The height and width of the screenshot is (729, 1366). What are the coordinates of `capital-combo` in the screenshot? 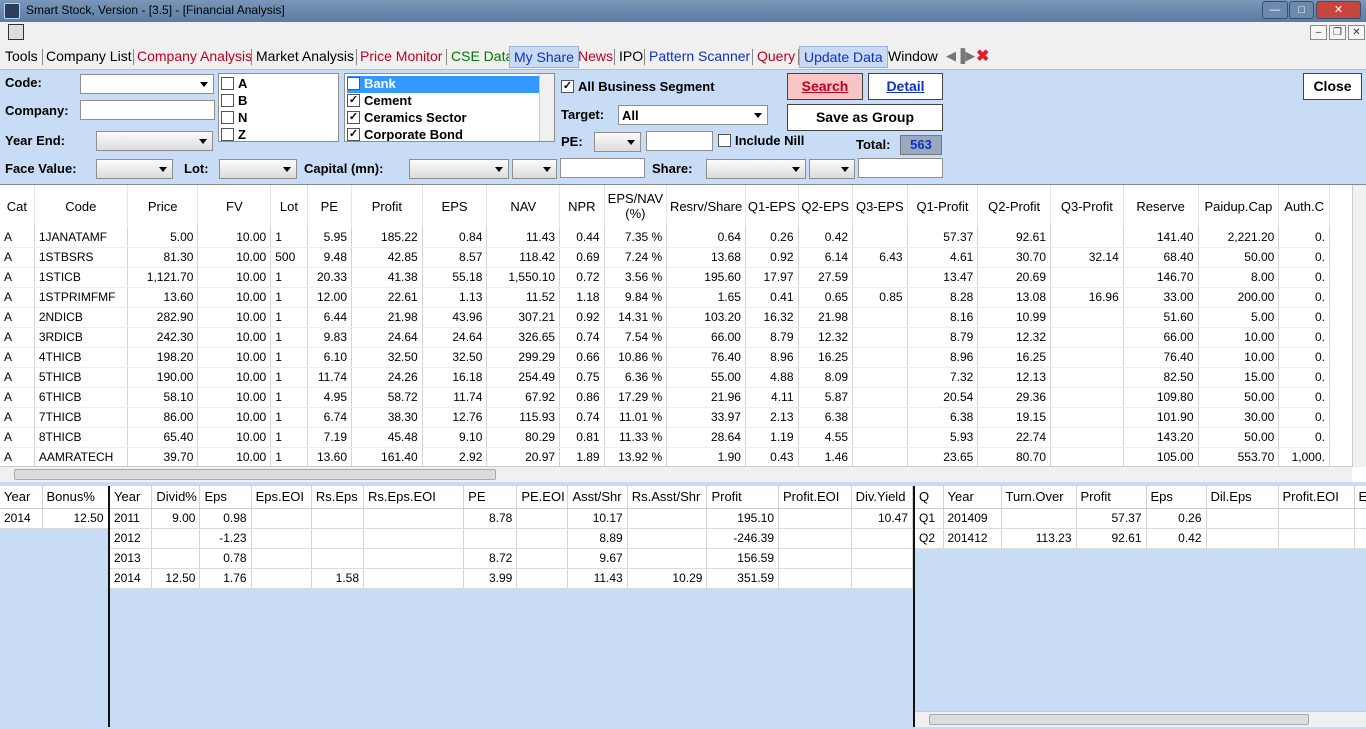 It's located at (459, 169).